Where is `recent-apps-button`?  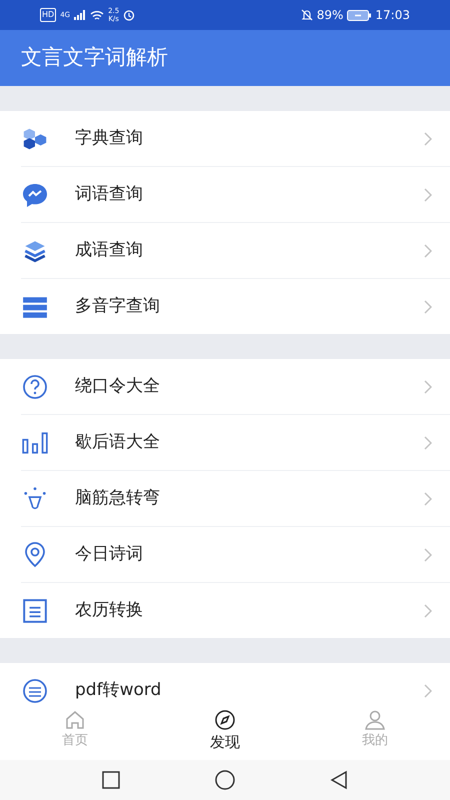
recent-apps-button is located at coordinates (111, 780).